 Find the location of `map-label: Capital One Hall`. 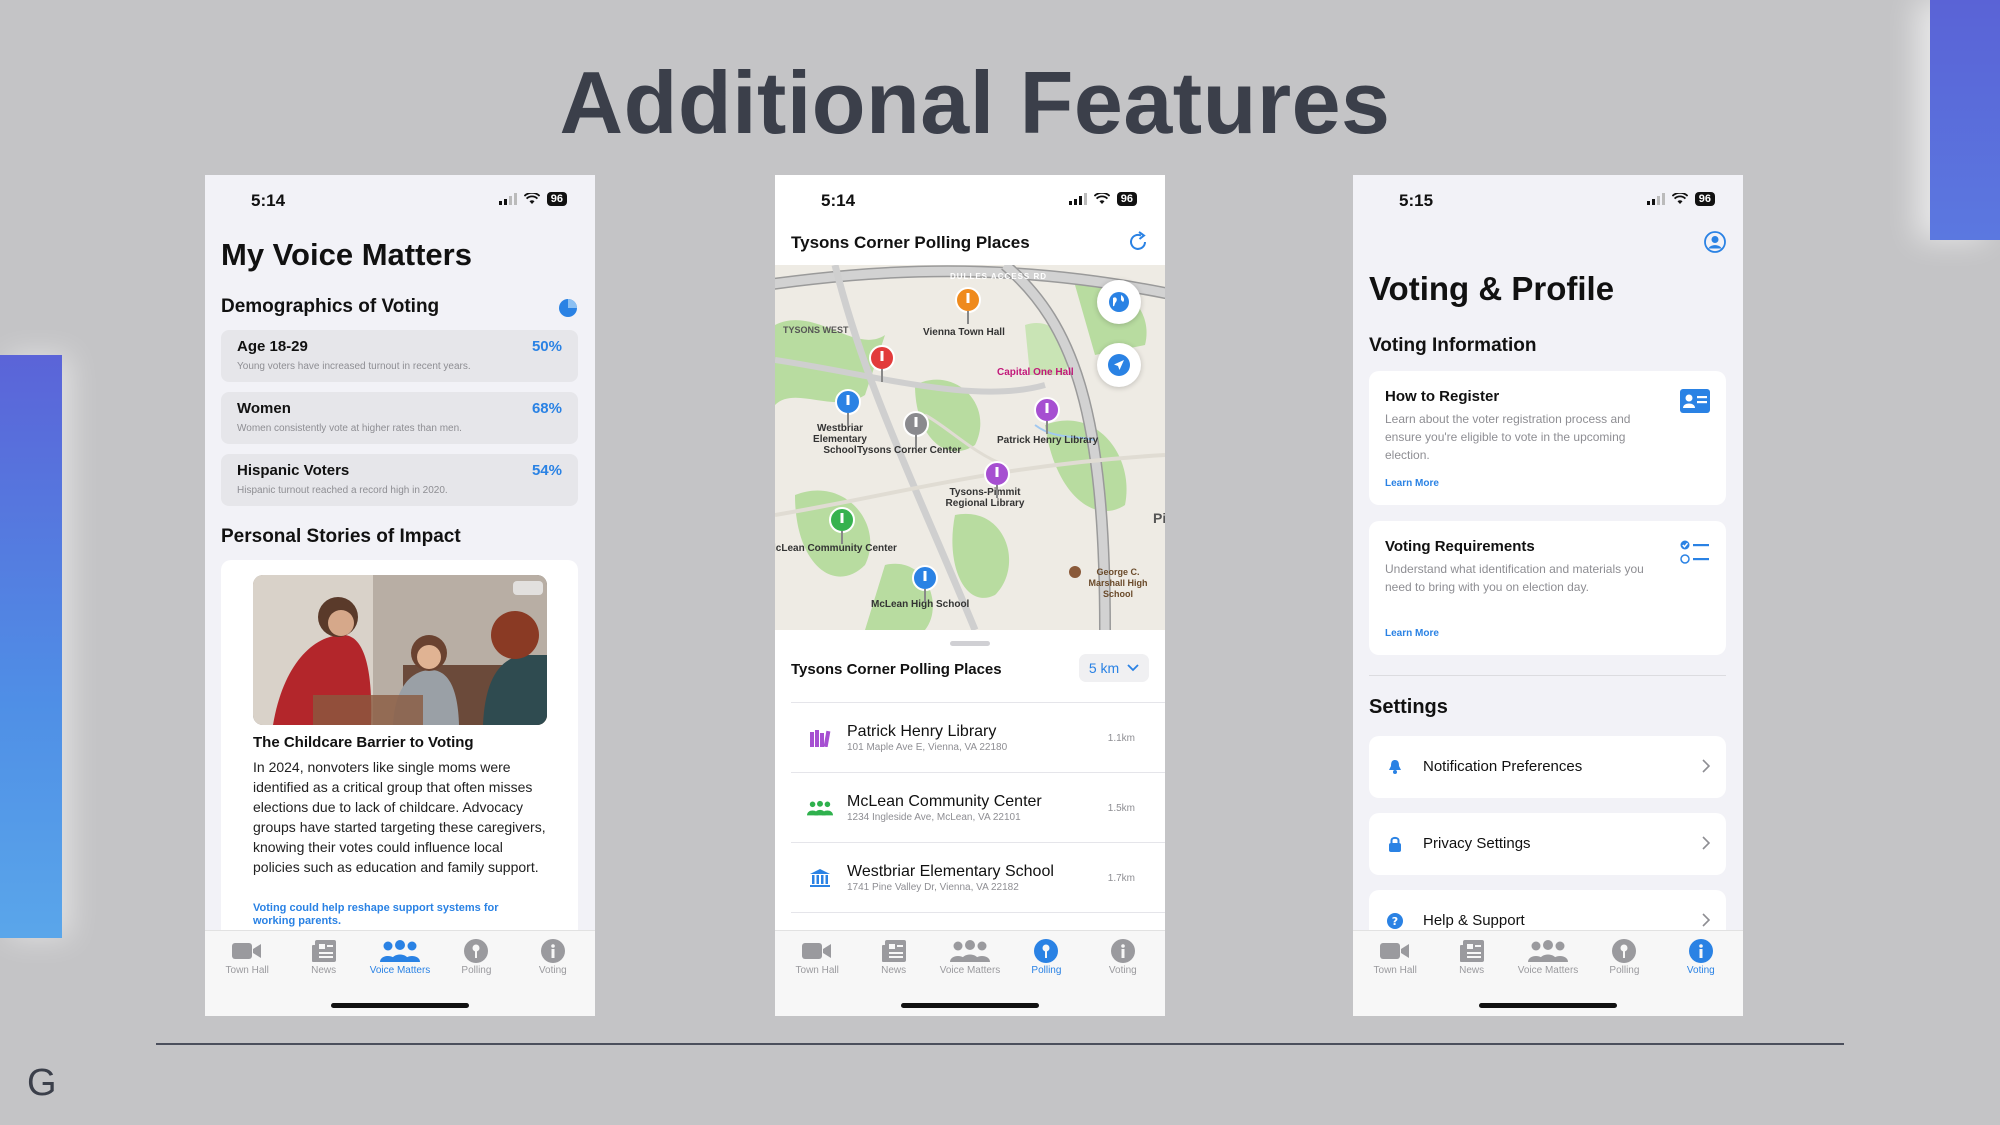

map-label: Capital One Hall is located at coordinates (1035, 372).